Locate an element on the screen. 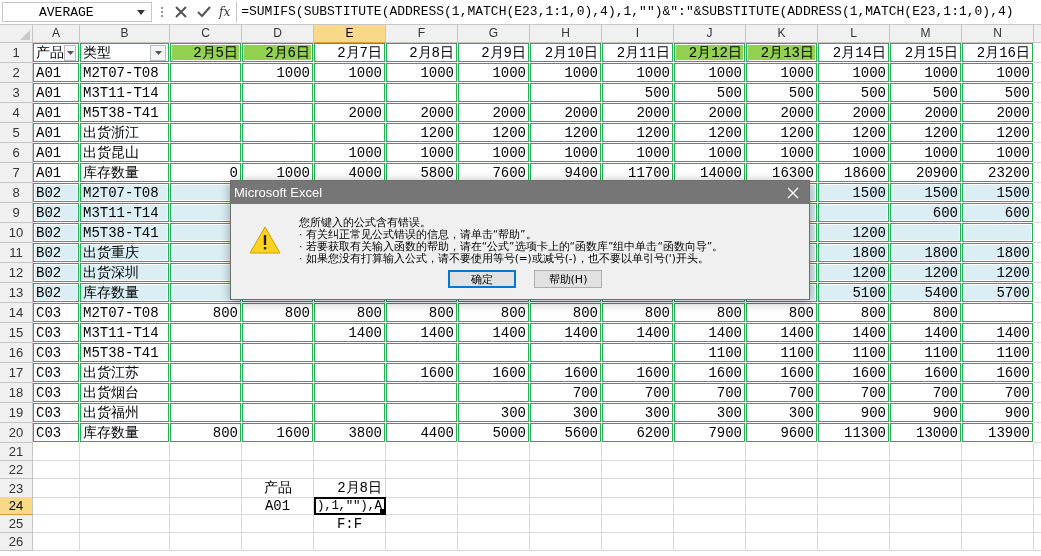  column-header: J is located at coordinates (710, 34).